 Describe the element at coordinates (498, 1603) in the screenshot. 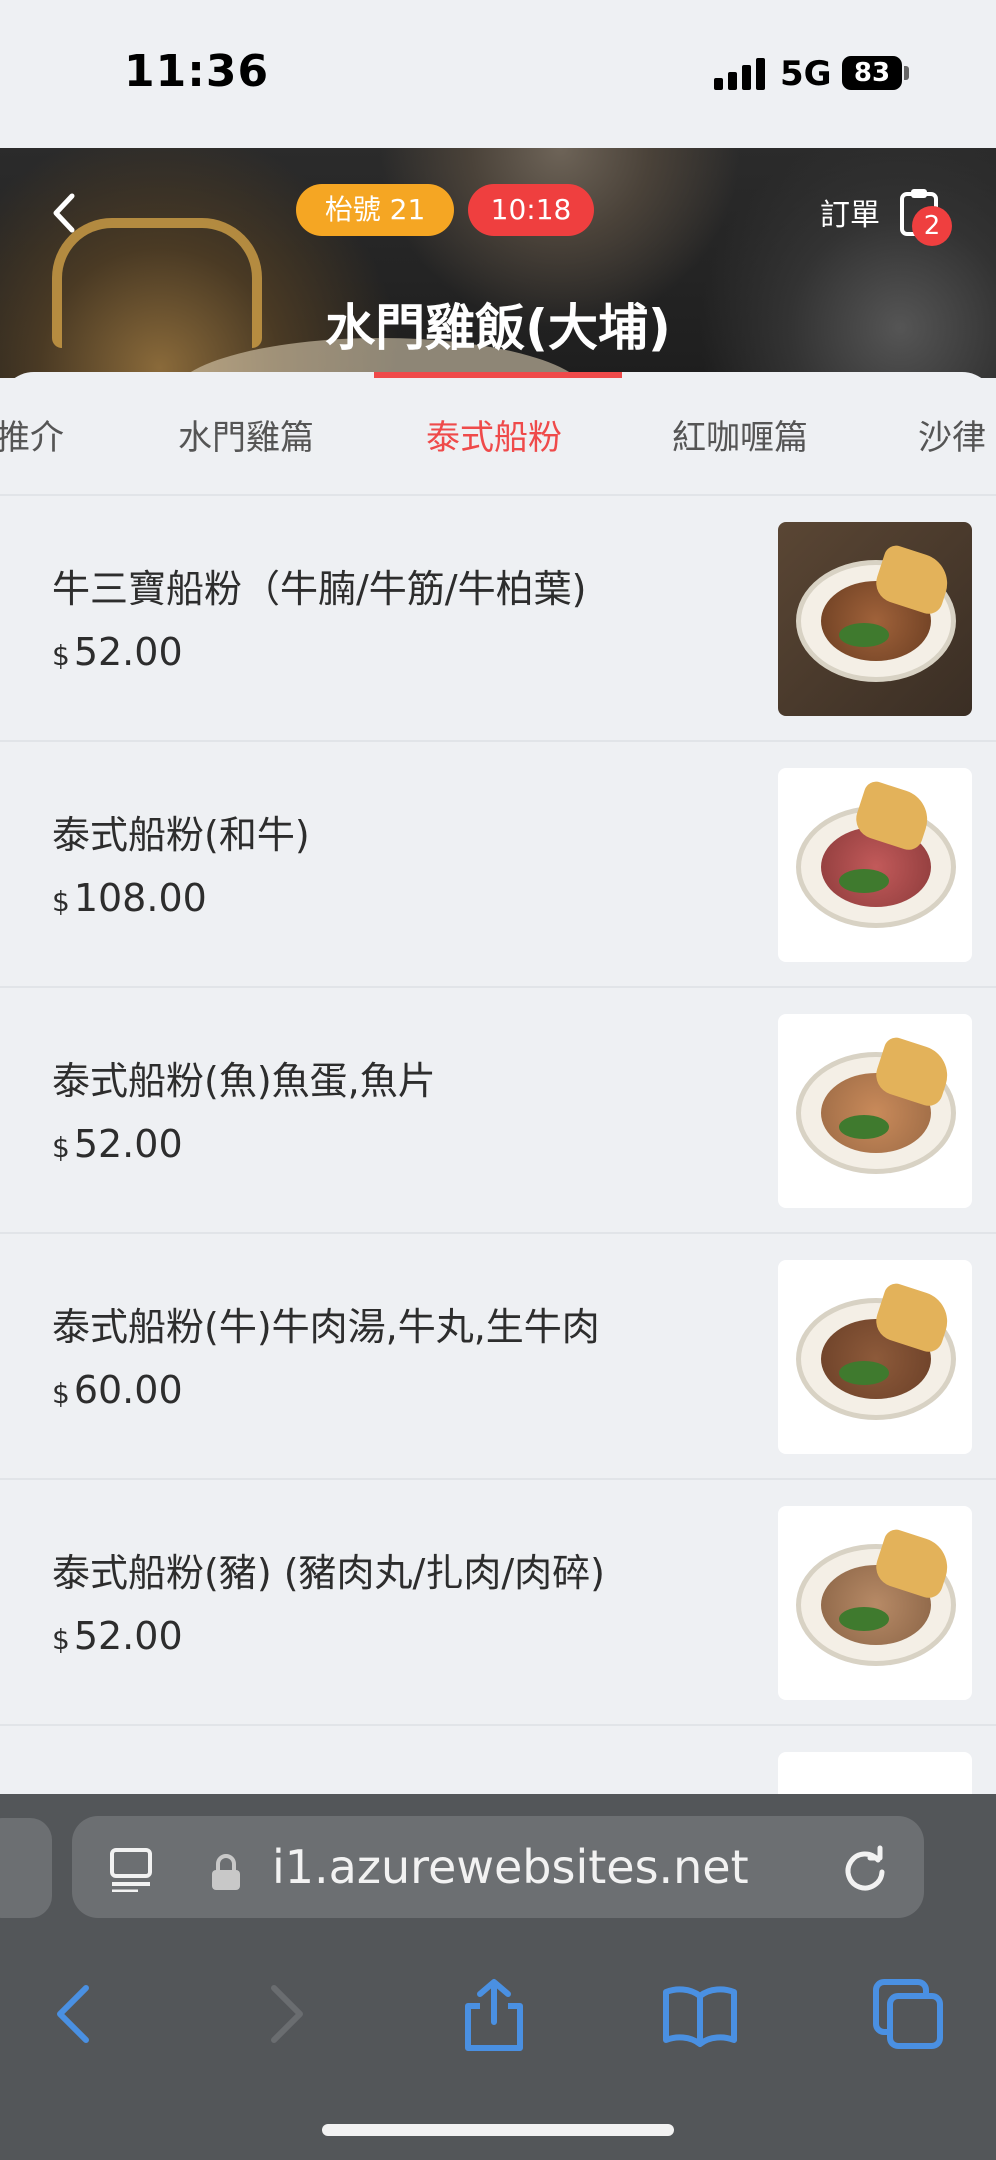

I see `menu-item: 泰式船粉(豬) (豬肉丸/扎肉/肉碎) $52.00` at that location.